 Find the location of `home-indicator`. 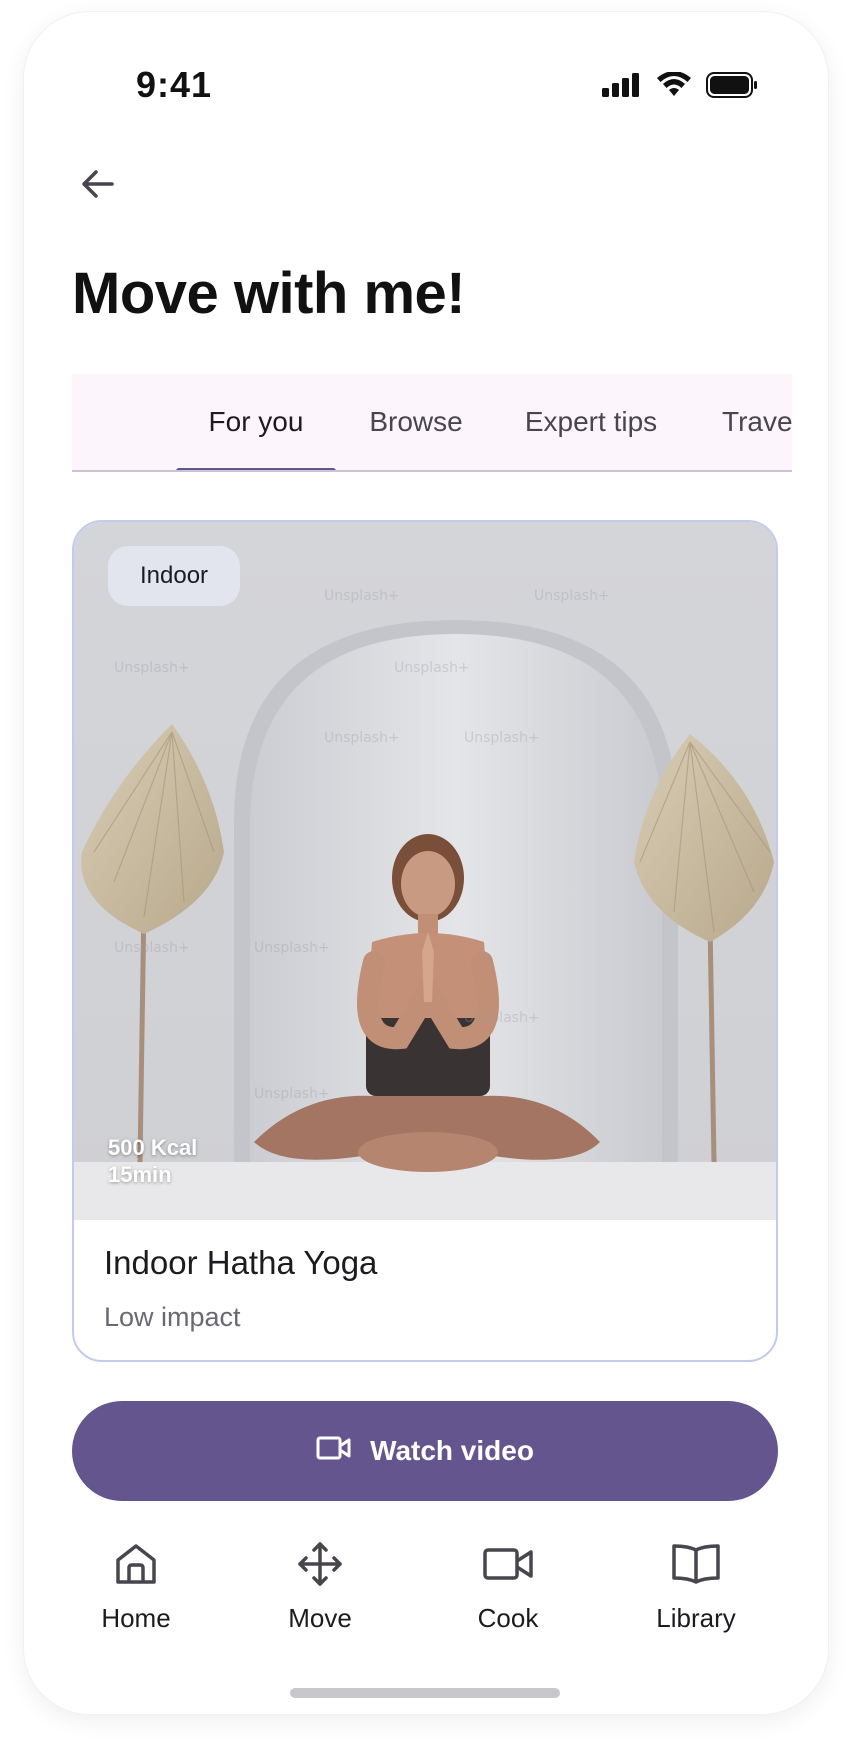

home-indicator is located at coordinates (425, 1693).